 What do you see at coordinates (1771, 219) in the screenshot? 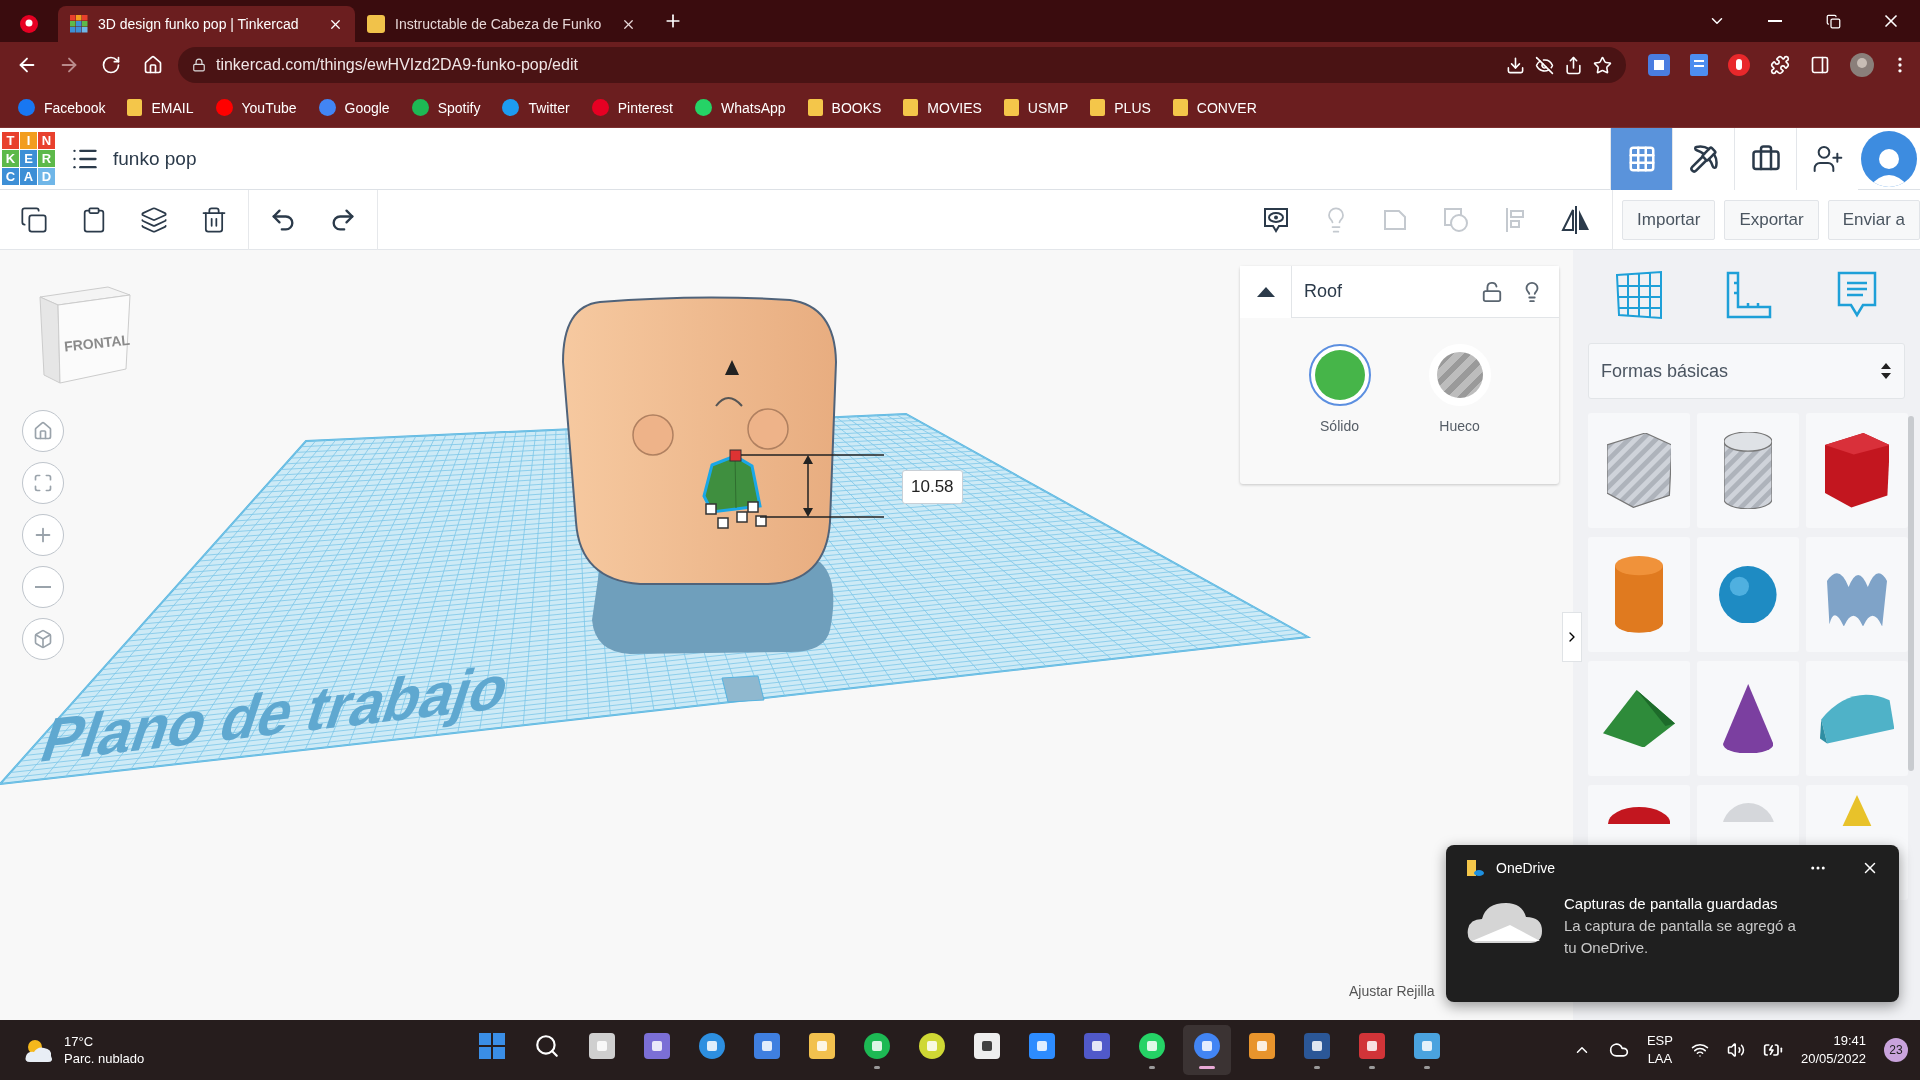
I see `action-button: Exportar` at bounding box center [1771, 219].